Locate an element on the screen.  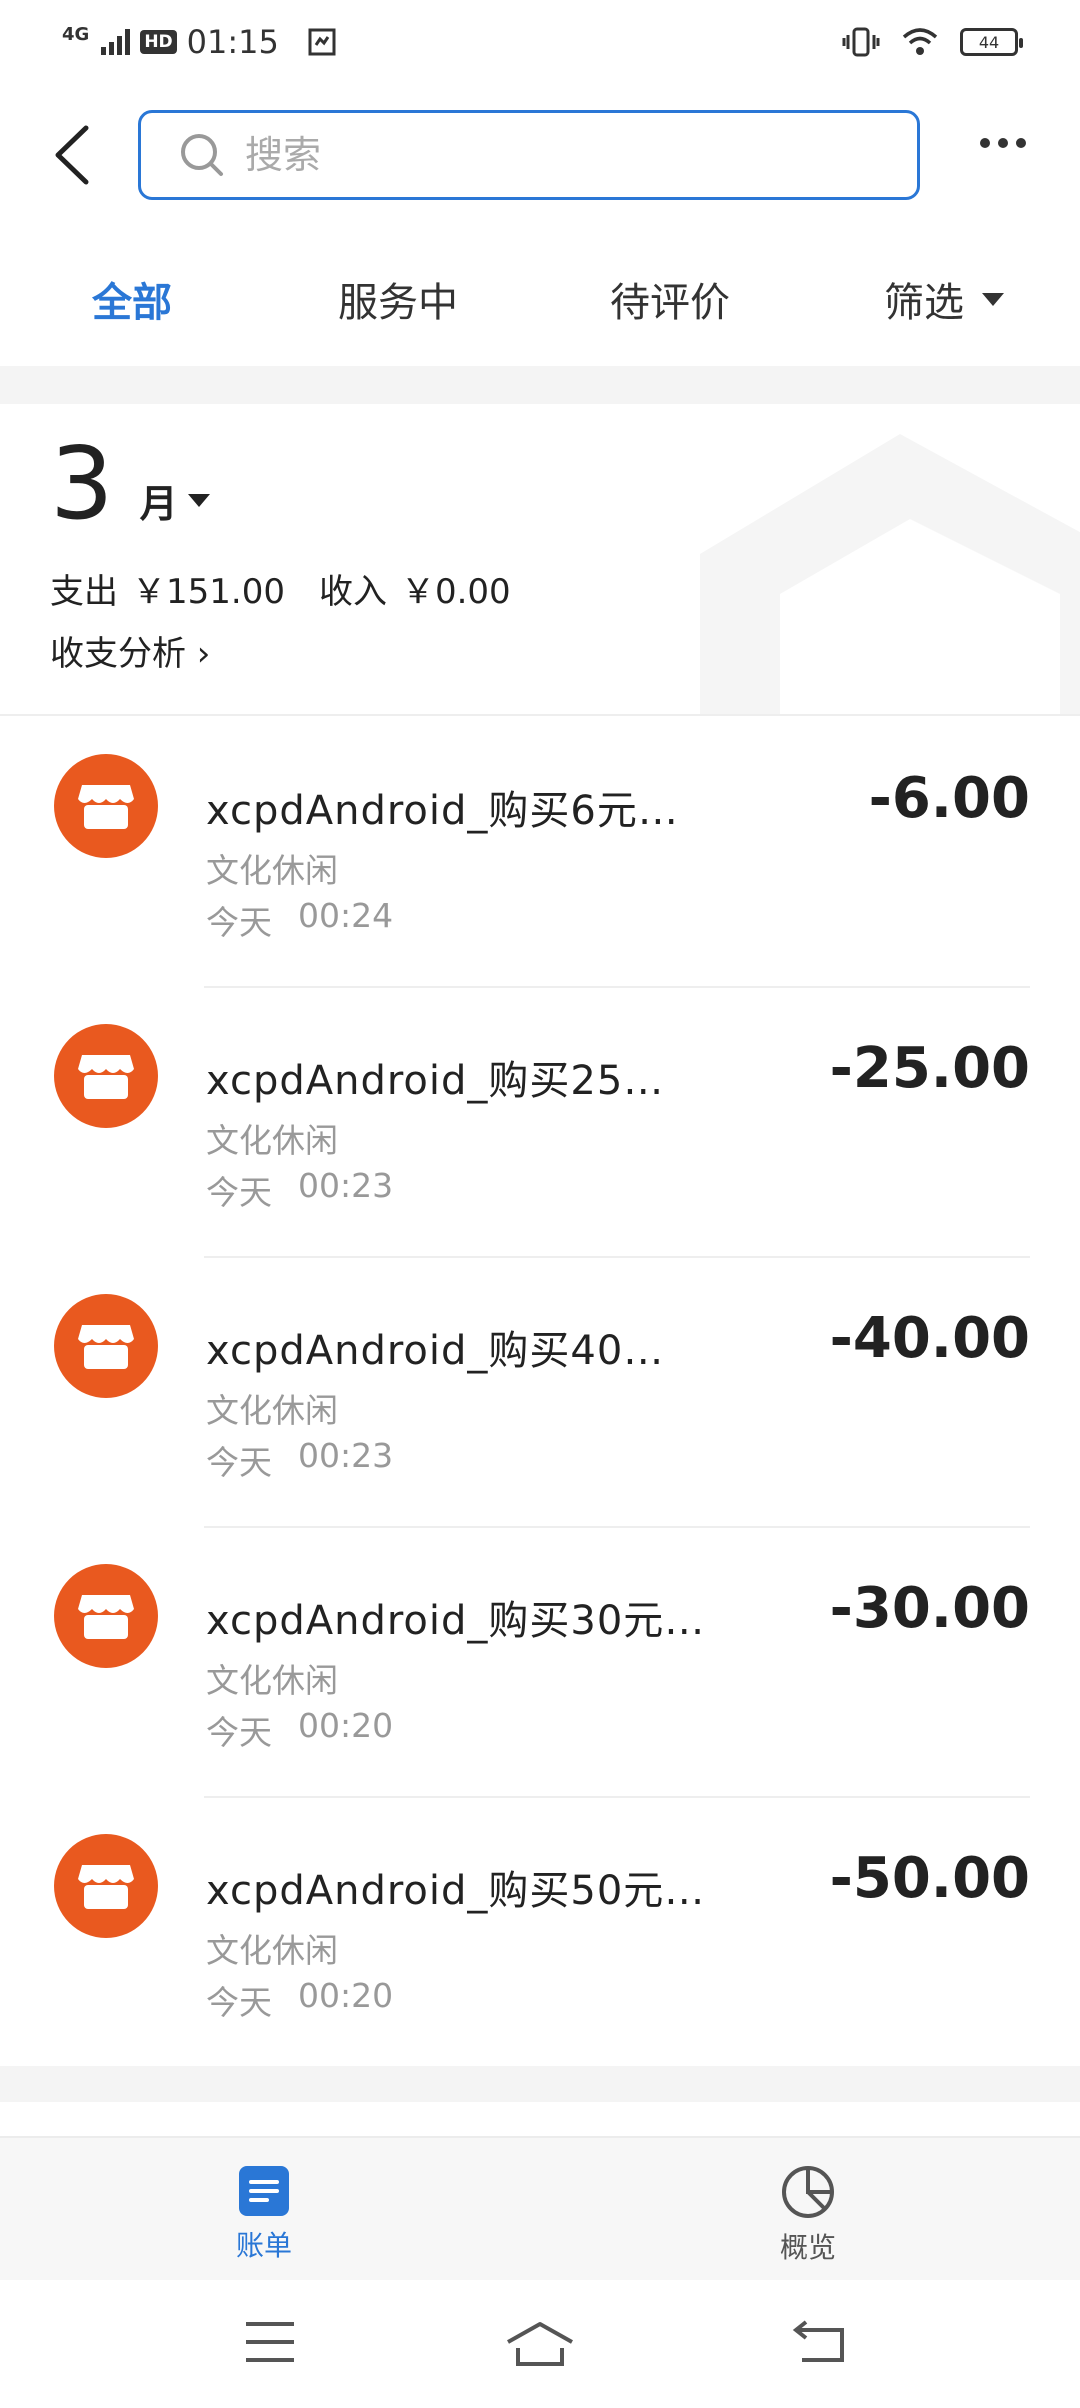
income-value: ￥0.00 is located at coordinates (455, 592).